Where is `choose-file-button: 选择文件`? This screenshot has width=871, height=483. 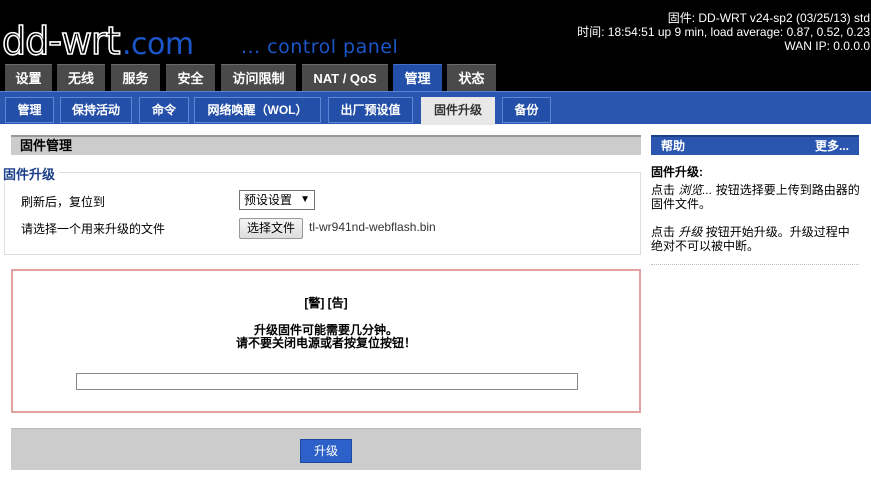
choose-file-button: 选择文件 is located at coordinates (271, 228).